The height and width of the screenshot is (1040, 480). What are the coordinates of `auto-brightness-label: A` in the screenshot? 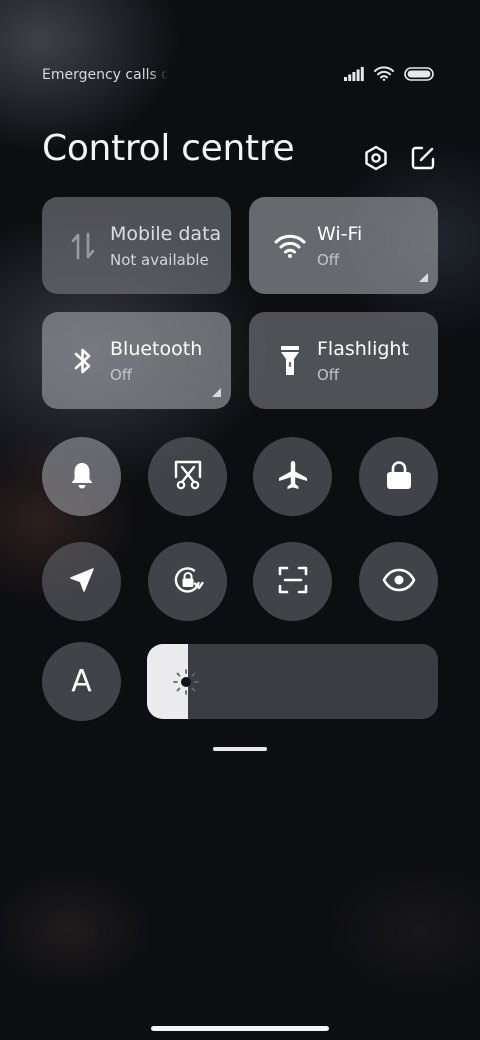 It's located at (81, 681).